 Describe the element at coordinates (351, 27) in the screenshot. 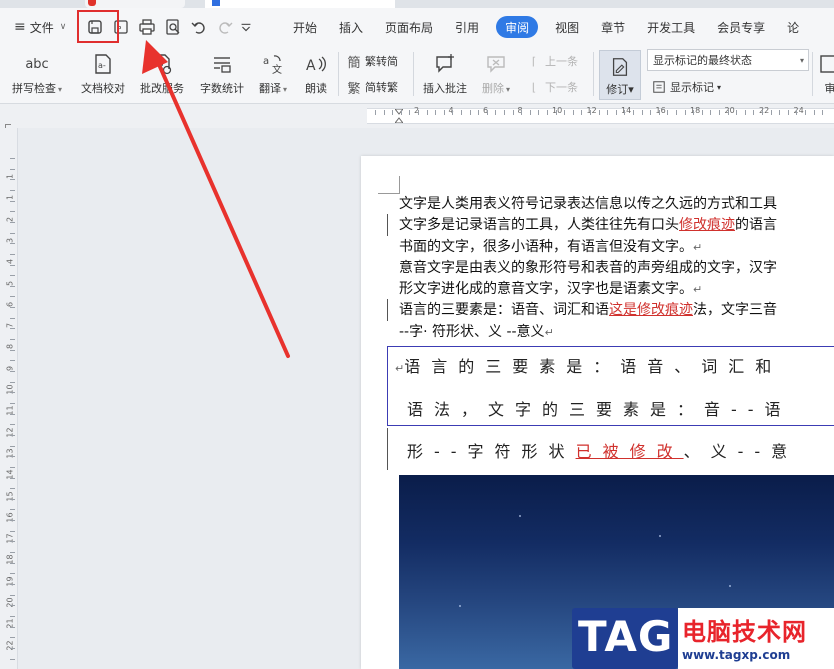

I see `tab-insert: 插入` at that location.